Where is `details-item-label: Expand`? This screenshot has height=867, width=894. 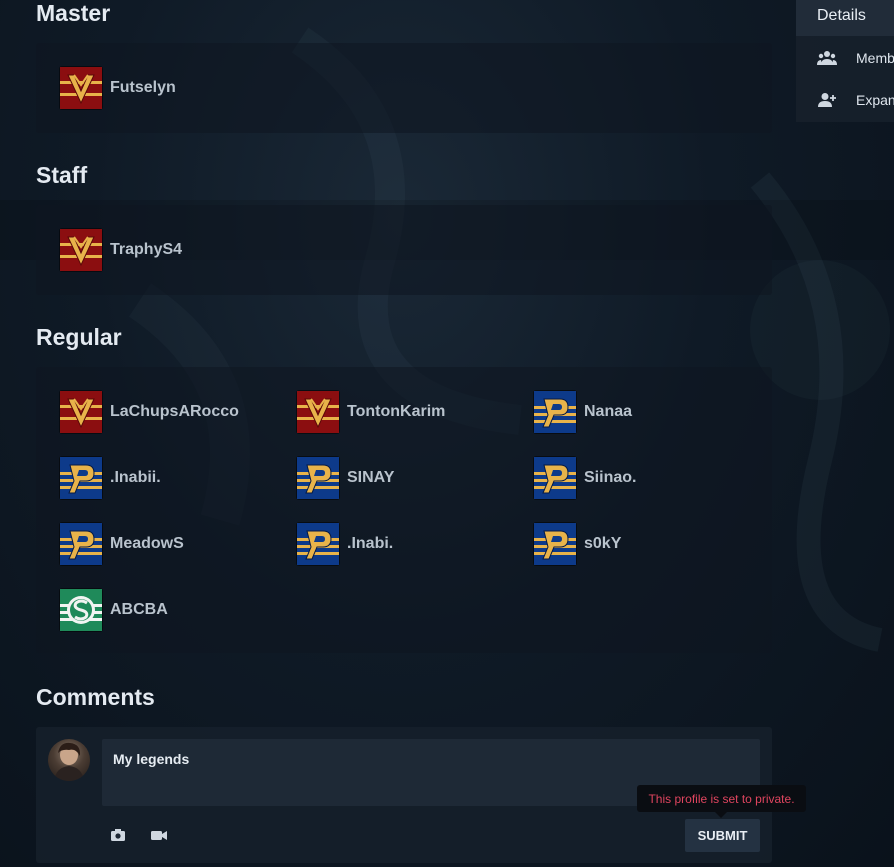 details-item-label: Expand is located at coordinates (875, 100).